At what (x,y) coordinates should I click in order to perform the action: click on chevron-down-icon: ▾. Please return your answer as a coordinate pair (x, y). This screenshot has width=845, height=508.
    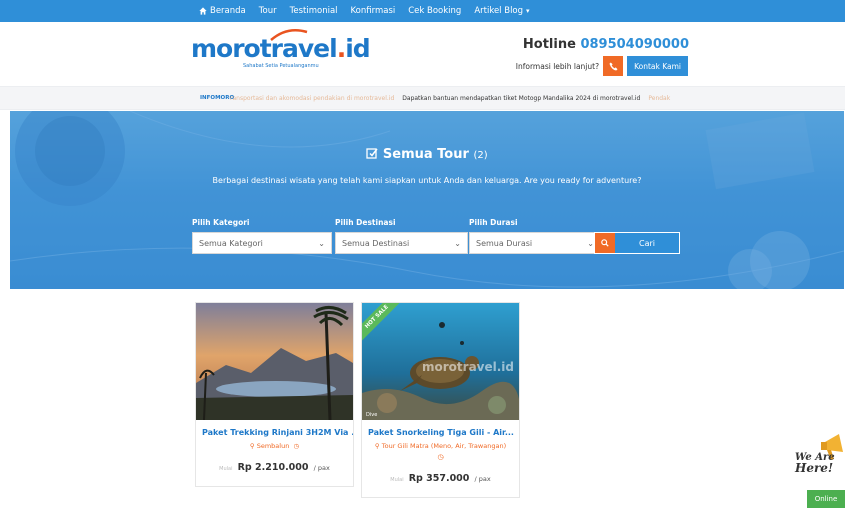
    Looking at the image, I should click on (528, 11).